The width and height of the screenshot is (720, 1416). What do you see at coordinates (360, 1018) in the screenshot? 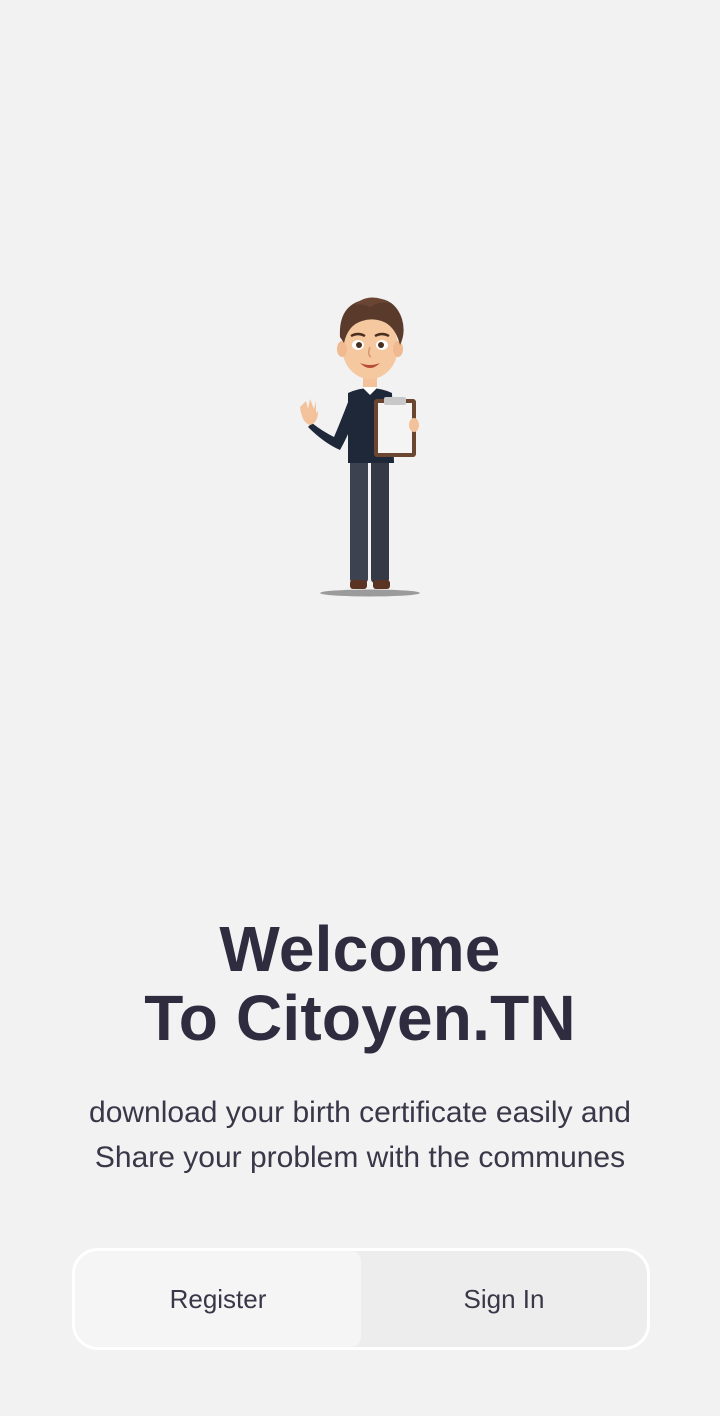
I see `welcome-heading-line2: To Citoyen.TN` at bounding box center [360, 1018].